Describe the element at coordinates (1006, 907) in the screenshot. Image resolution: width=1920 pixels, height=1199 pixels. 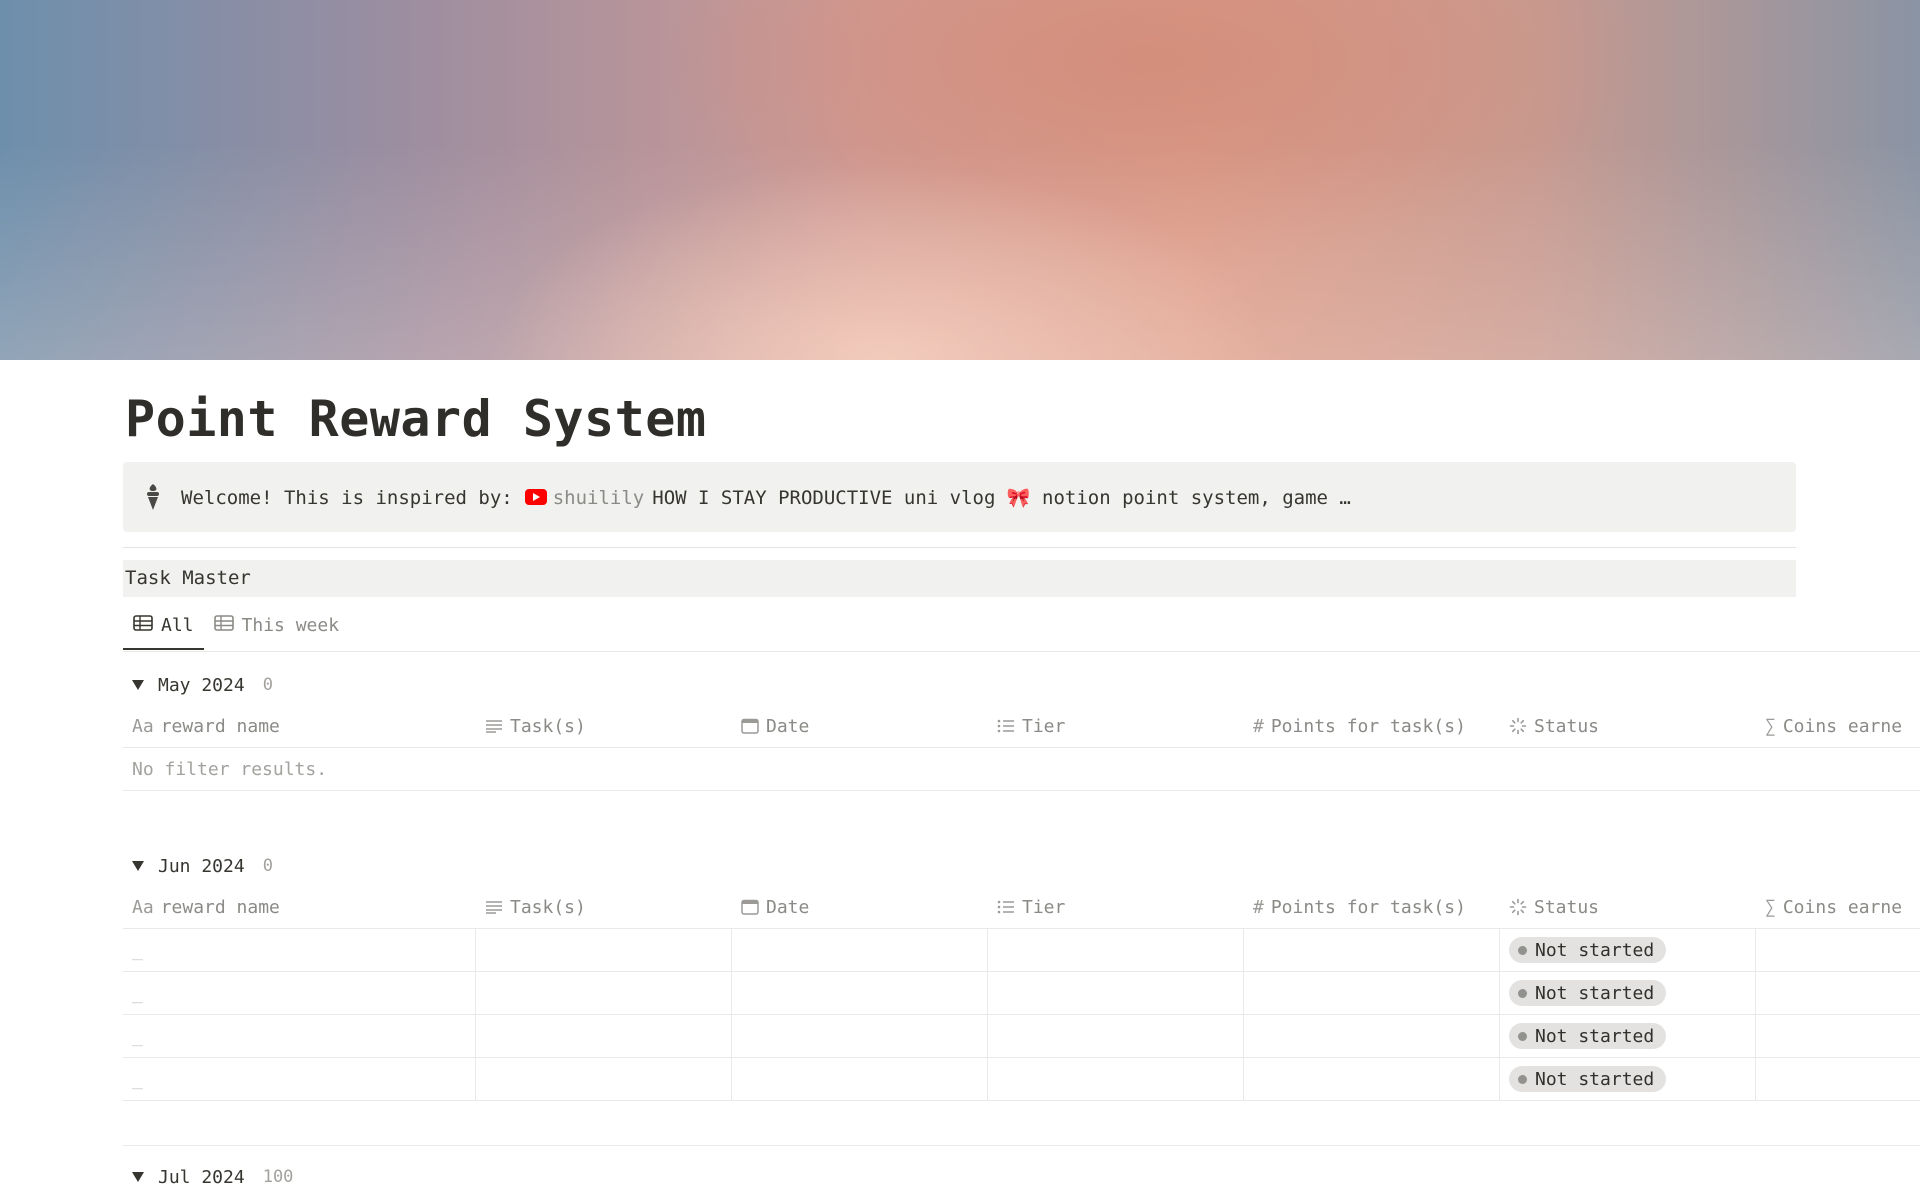
I see `list-icon` at that location.